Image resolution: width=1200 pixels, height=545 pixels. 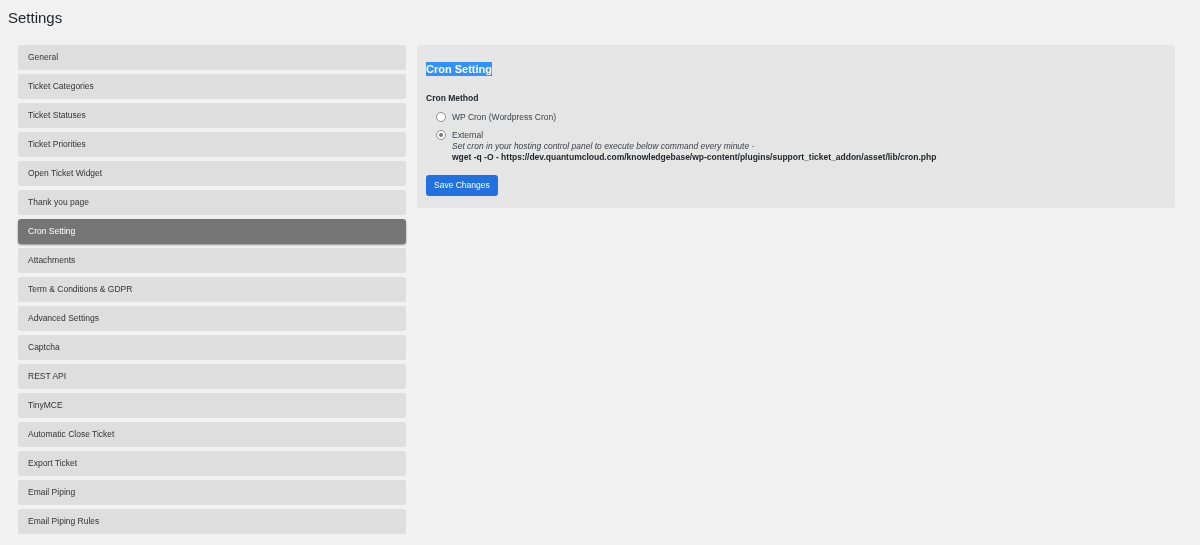 What do you see at coordinates (212, 231) in the screenshot?
I see `sidebar-tab: Cron Setting` at bounding box center [212, 231].